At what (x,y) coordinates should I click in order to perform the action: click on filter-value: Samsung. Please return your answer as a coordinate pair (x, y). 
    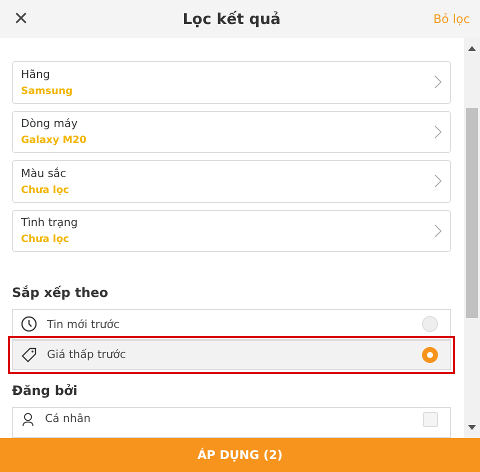
    Looking at the image, I should click on (47, 91).